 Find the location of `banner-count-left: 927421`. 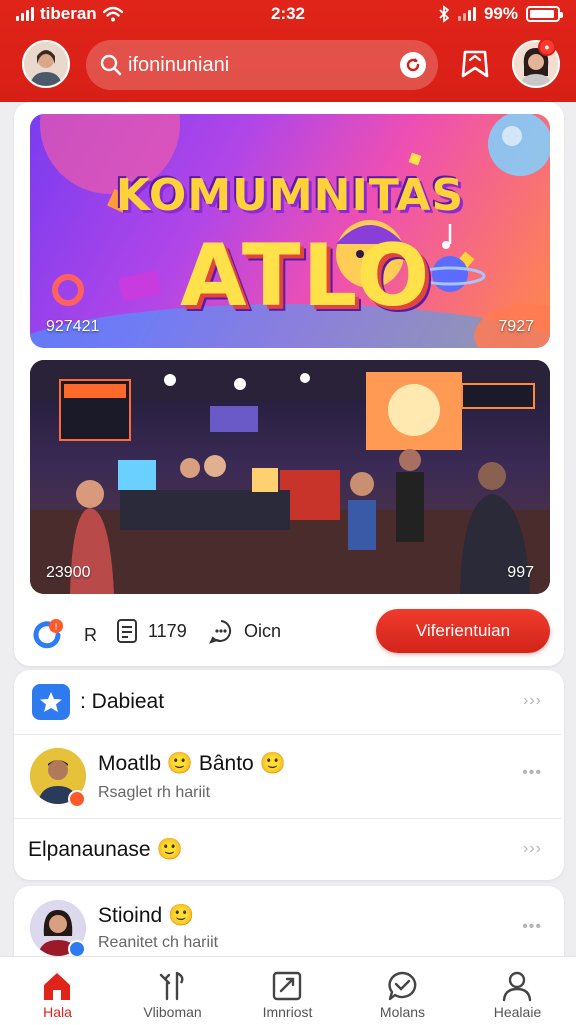

banner-count-left: 927421 is located at coordinates (73, 326).